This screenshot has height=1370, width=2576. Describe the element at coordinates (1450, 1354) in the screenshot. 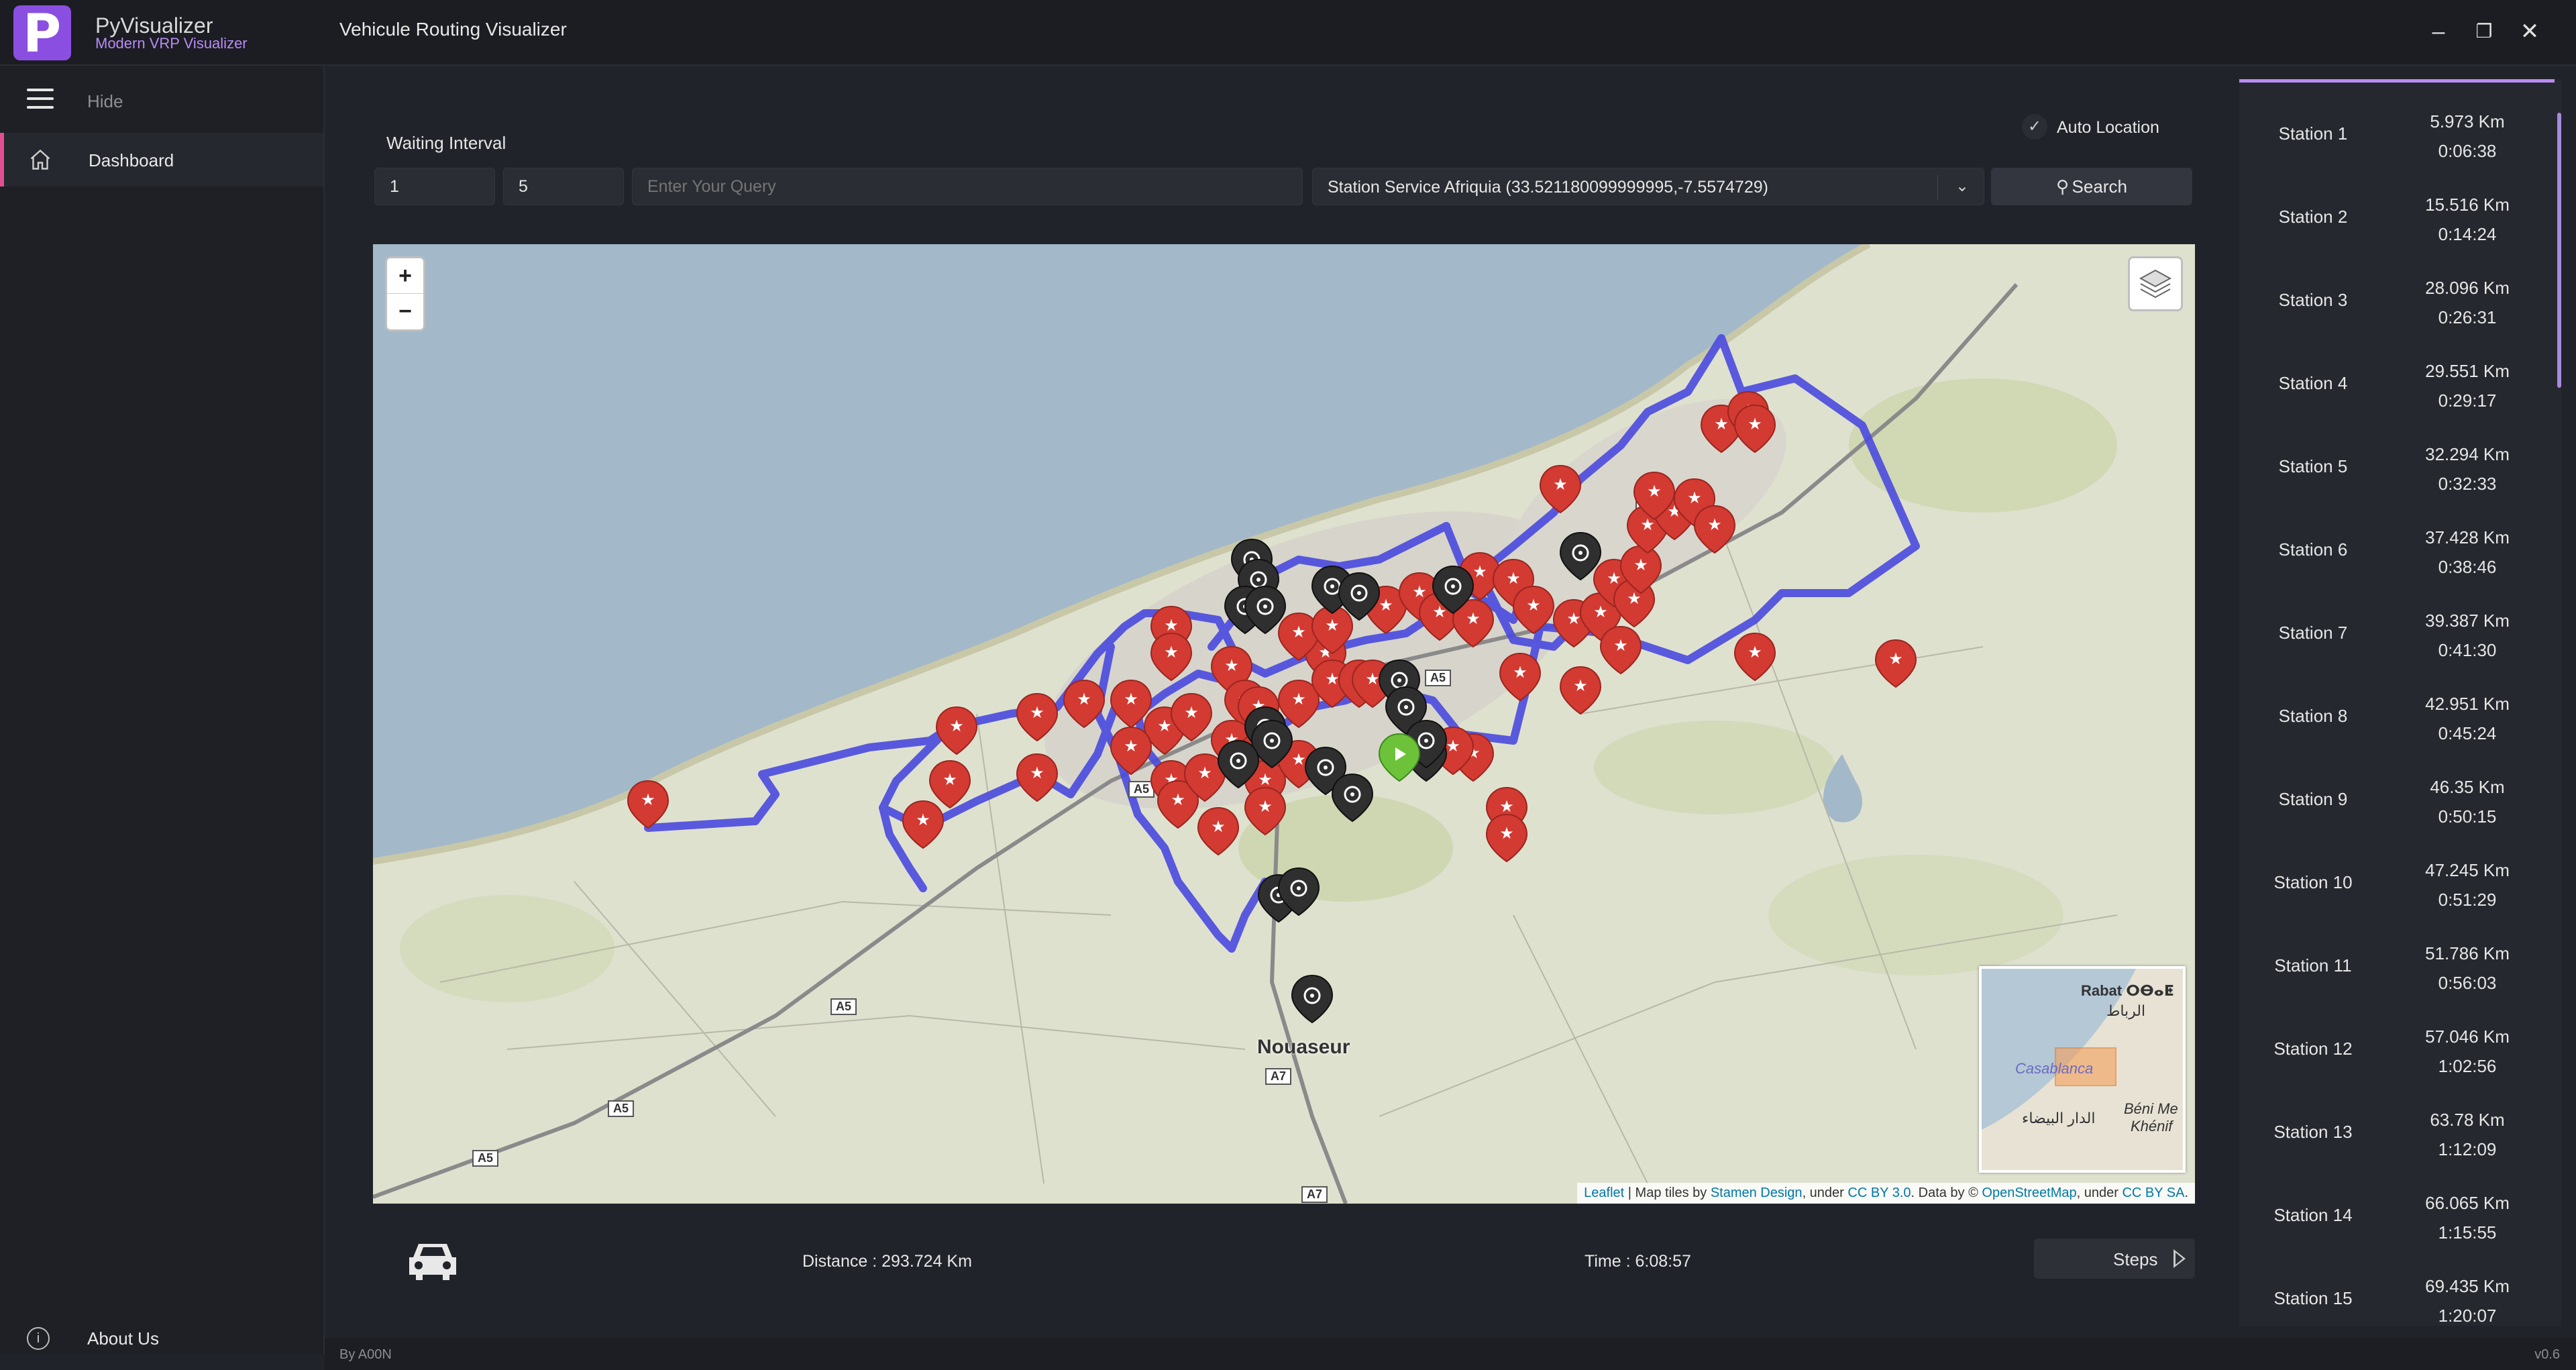

I see `status-bar: By A00N v0.6` at that location.